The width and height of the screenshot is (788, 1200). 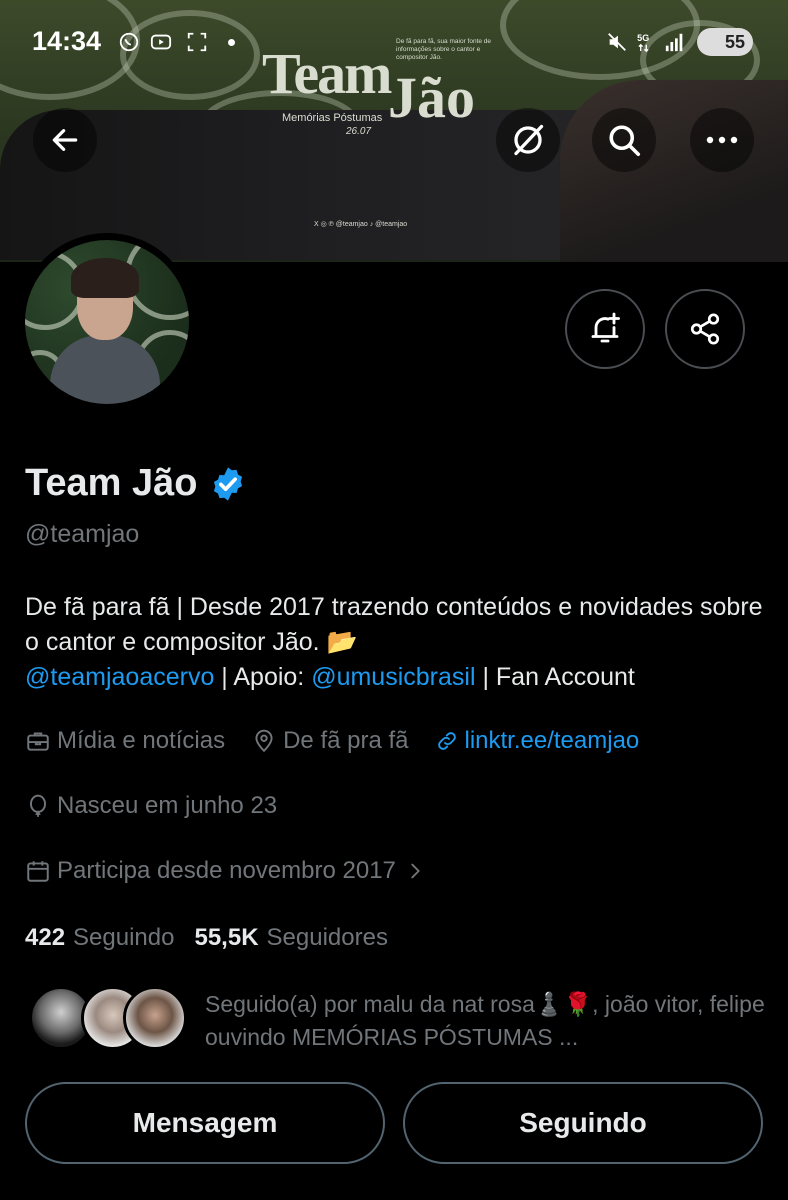 I want to click on whatsapp-icon, so click(x=129, y=42).